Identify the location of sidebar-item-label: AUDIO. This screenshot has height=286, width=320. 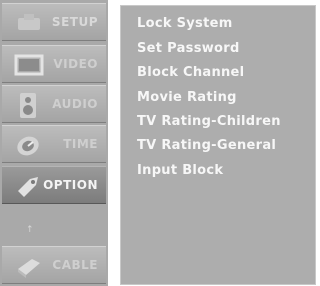
(75, 104).